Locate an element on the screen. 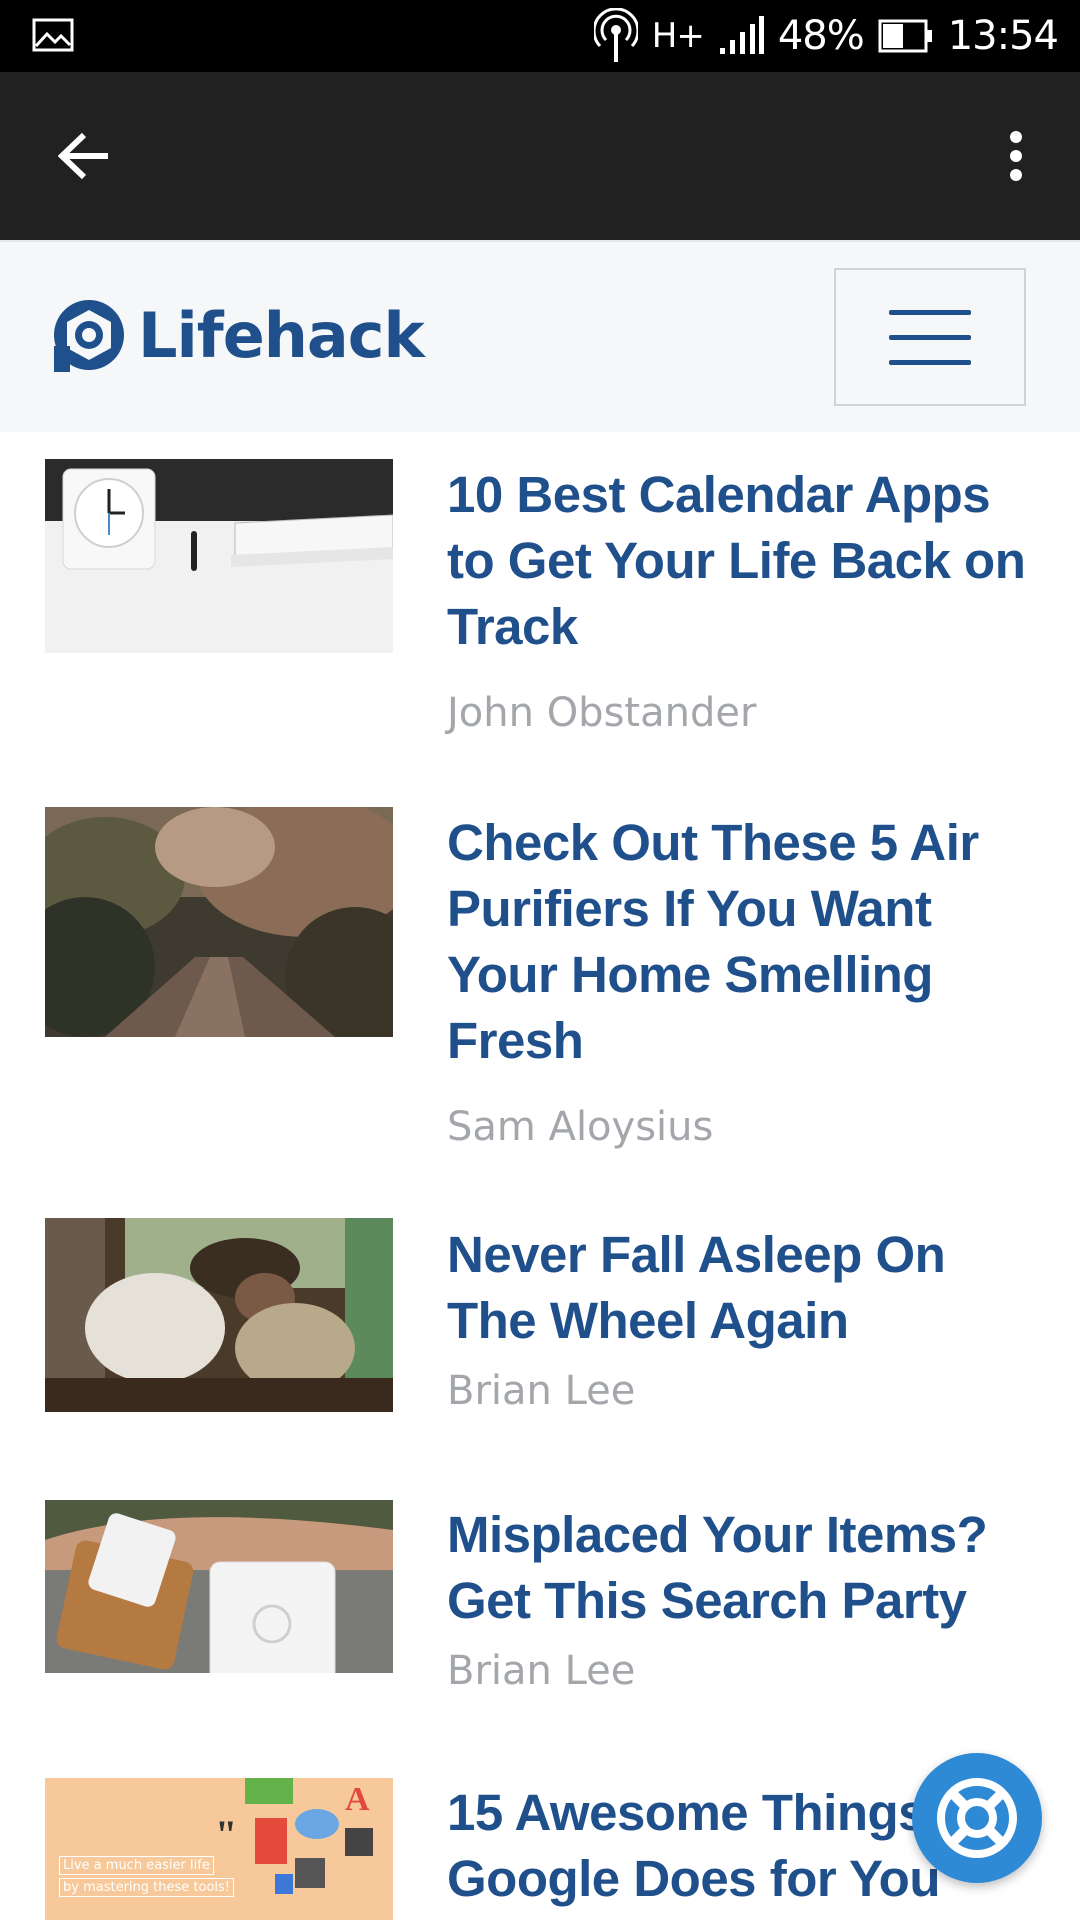  arrow-left-icon is located at coordinates (83, 156).